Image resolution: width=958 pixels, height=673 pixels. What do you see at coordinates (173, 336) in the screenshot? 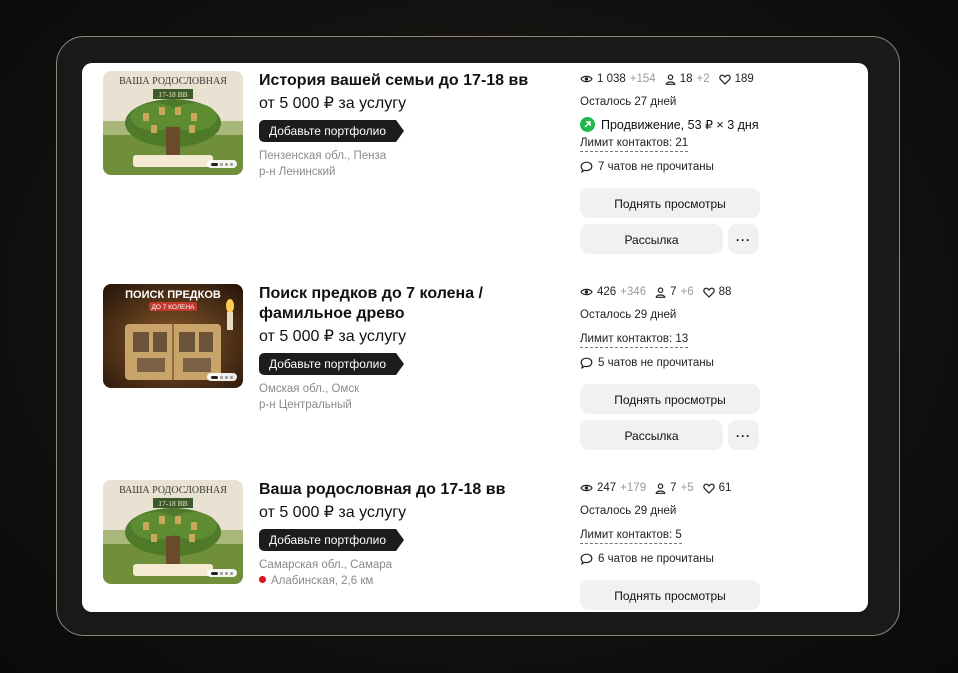
I see `listing-thumbnail: ПОИСК ПРЕДКОВ ДО 7 КОЛЕНА` at bounding box center [173, 336].